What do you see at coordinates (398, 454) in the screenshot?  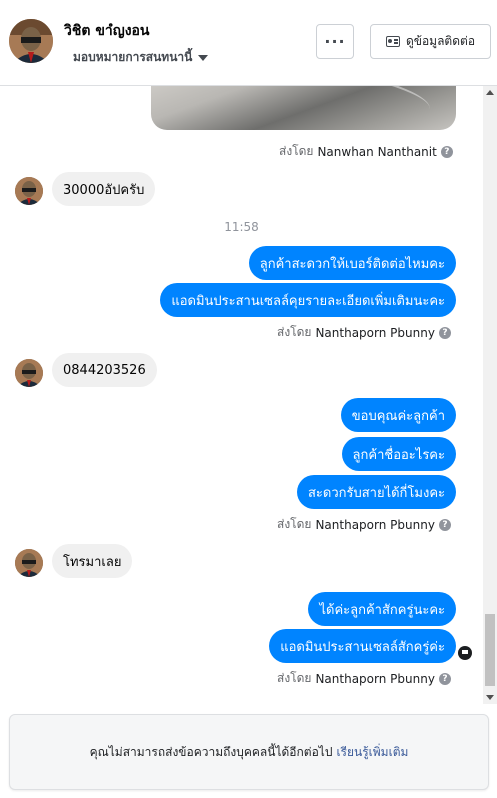 I see `outgoing-message: ลูกค้าชื่ออะไรคะ` at bounding box center [398, 454].